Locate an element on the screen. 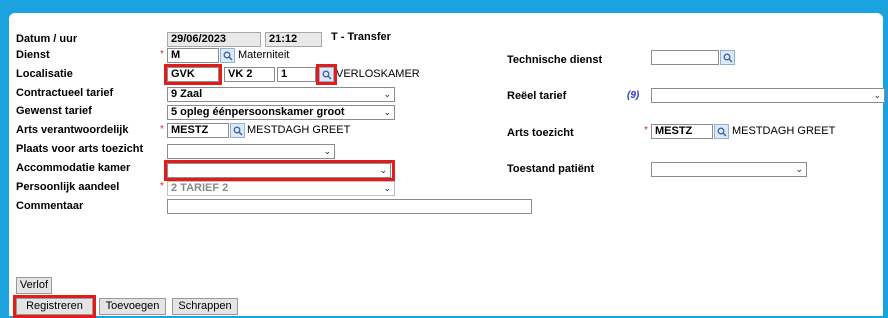  registreren-button: Registreren is located at coordinates (54, 306).